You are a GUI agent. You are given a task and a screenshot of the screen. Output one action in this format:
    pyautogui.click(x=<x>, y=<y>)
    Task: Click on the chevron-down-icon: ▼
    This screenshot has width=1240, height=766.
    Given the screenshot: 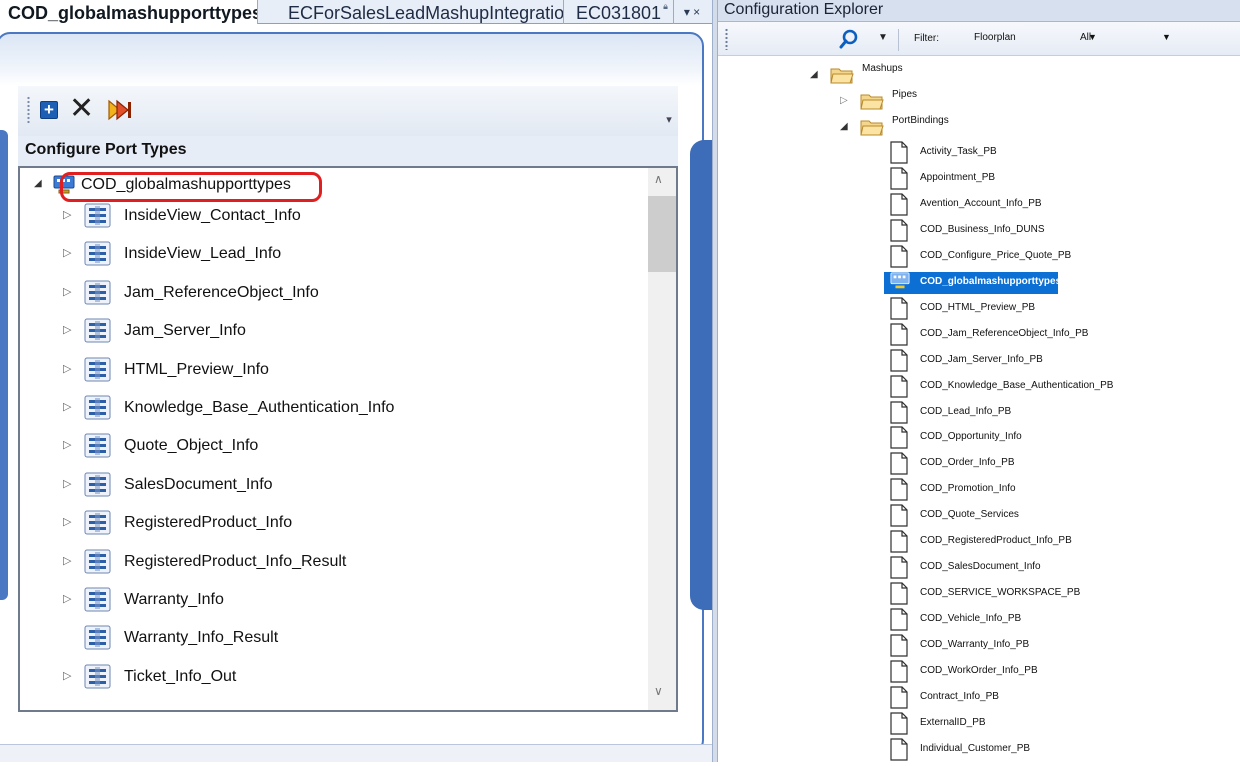 What is the action you would take?
    pyautogui.click(x=883, y=37)
    